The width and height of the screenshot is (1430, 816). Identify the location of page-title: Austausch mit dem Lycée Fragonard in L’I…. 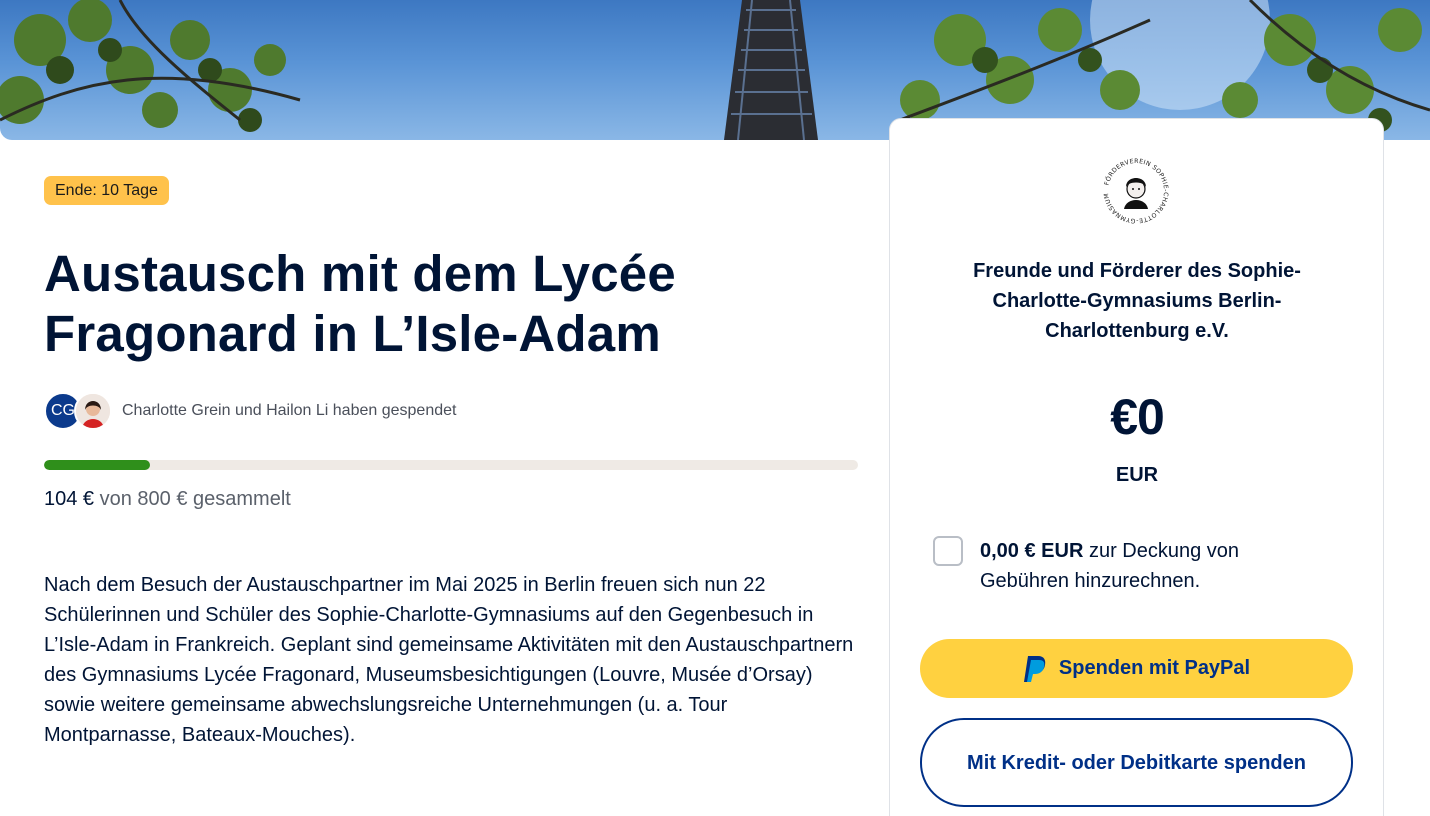
(360, 303).